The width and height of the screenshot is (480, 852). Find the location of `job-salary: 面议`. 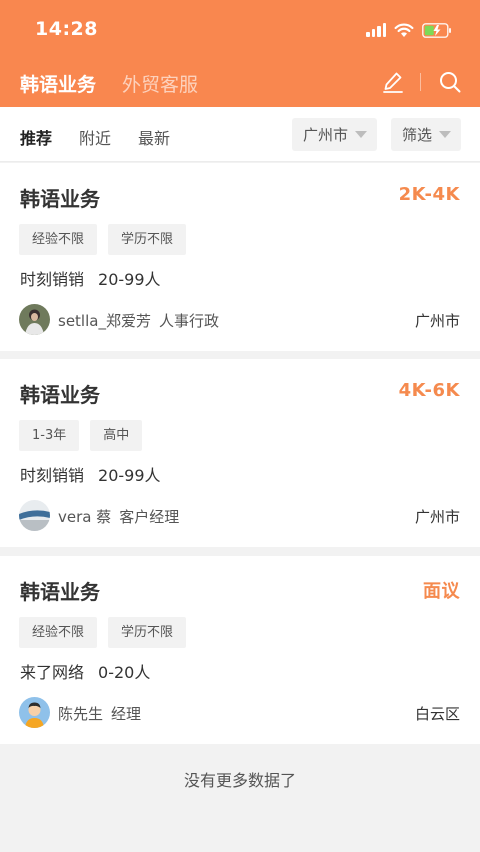

job-salary: 面议 is located at coordinates (441, 591).